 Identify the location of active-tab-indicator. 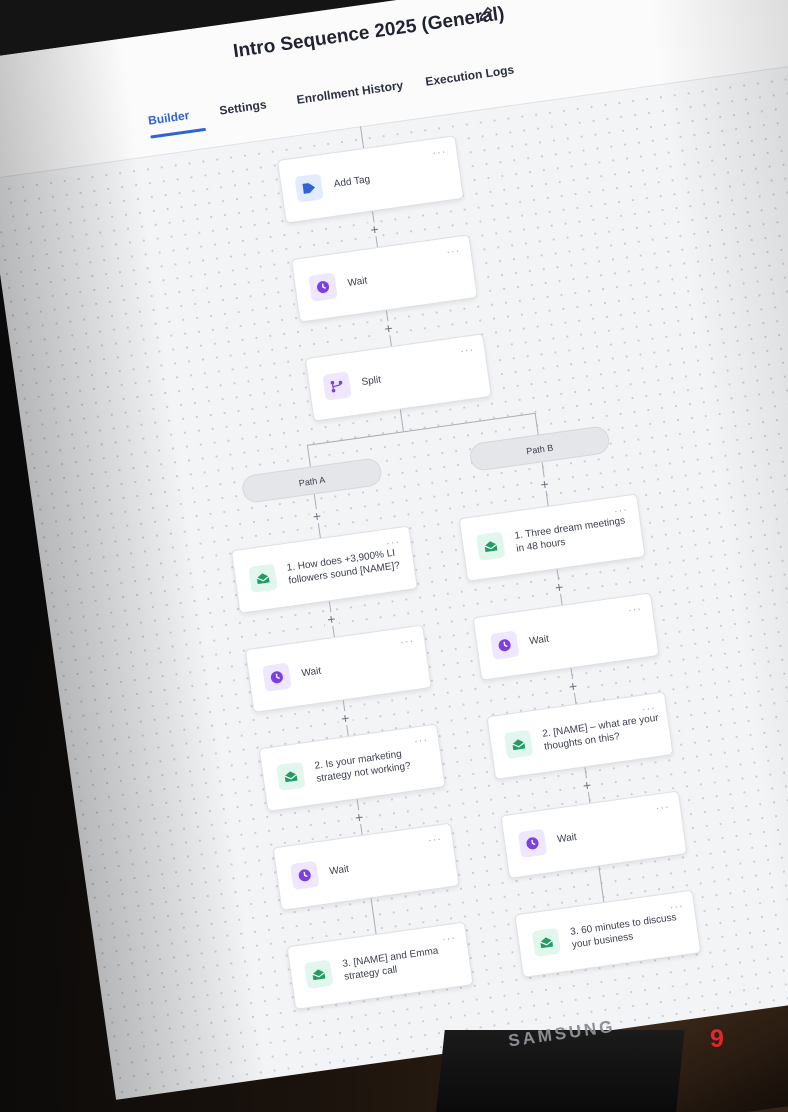
(178, 133).